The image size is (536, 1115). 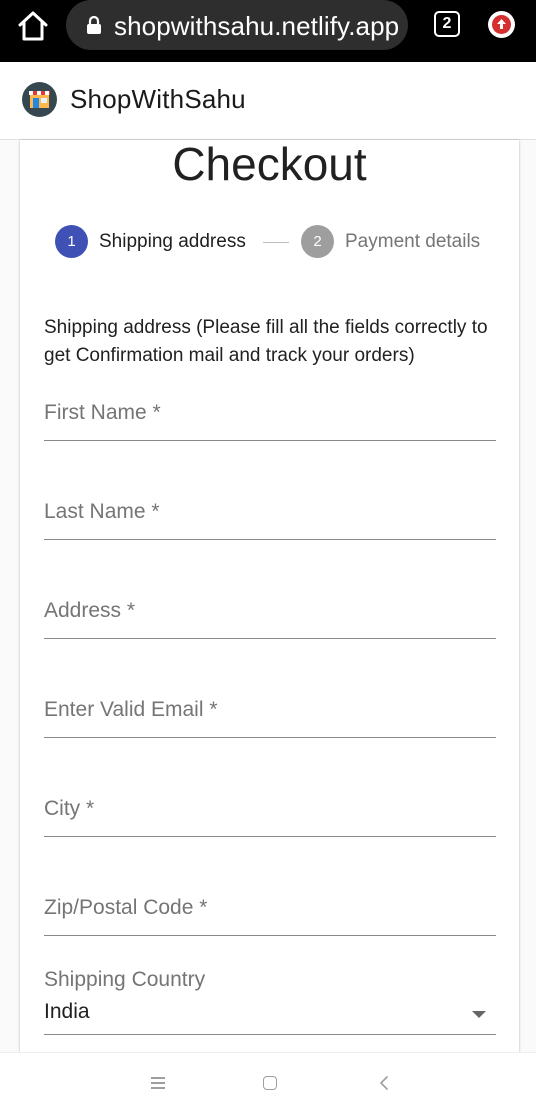 I want to click on tabs-button: 2, so click(x=447, y=24).